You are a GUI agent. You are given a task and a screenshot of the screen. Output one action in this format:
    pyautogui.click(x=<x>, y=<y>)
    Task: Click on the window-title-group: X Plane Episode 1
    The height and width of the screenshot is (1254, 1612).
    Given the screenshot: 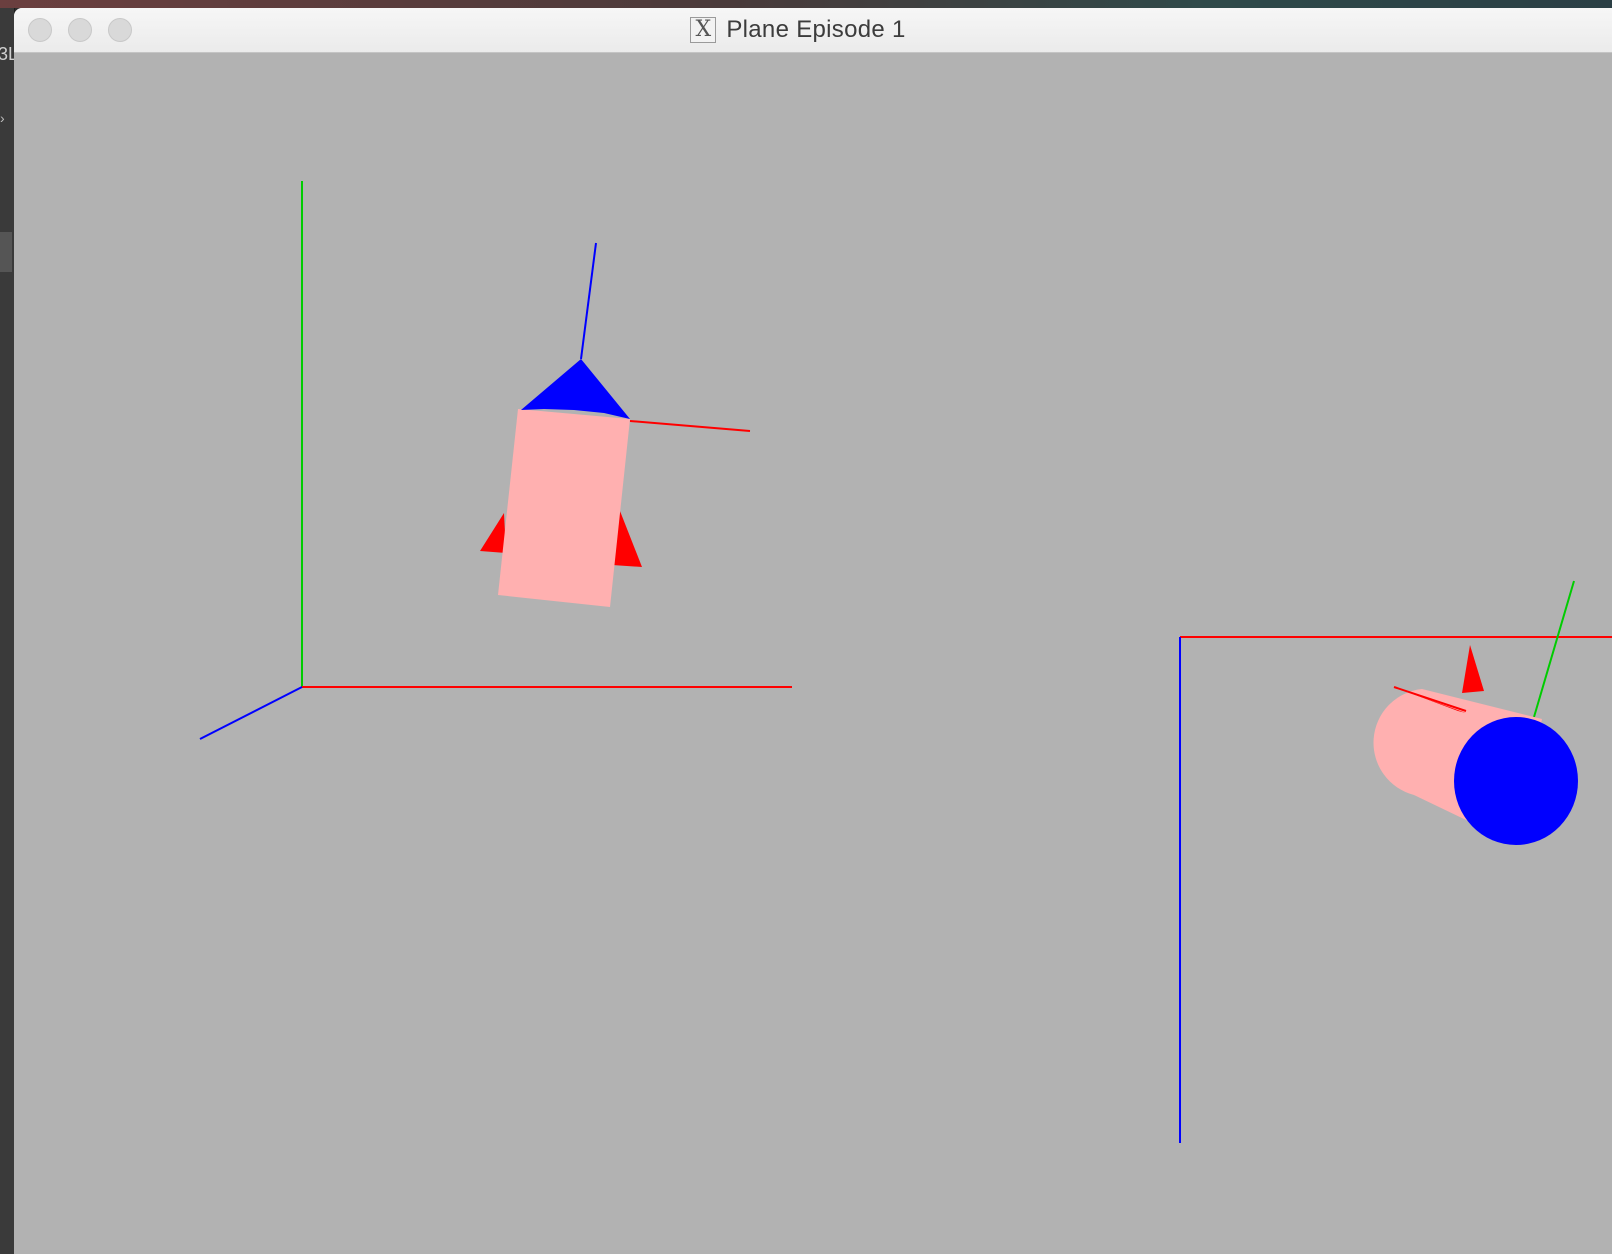 What is the action you would take?
    pyautogui.click(x=813, y=30)
    